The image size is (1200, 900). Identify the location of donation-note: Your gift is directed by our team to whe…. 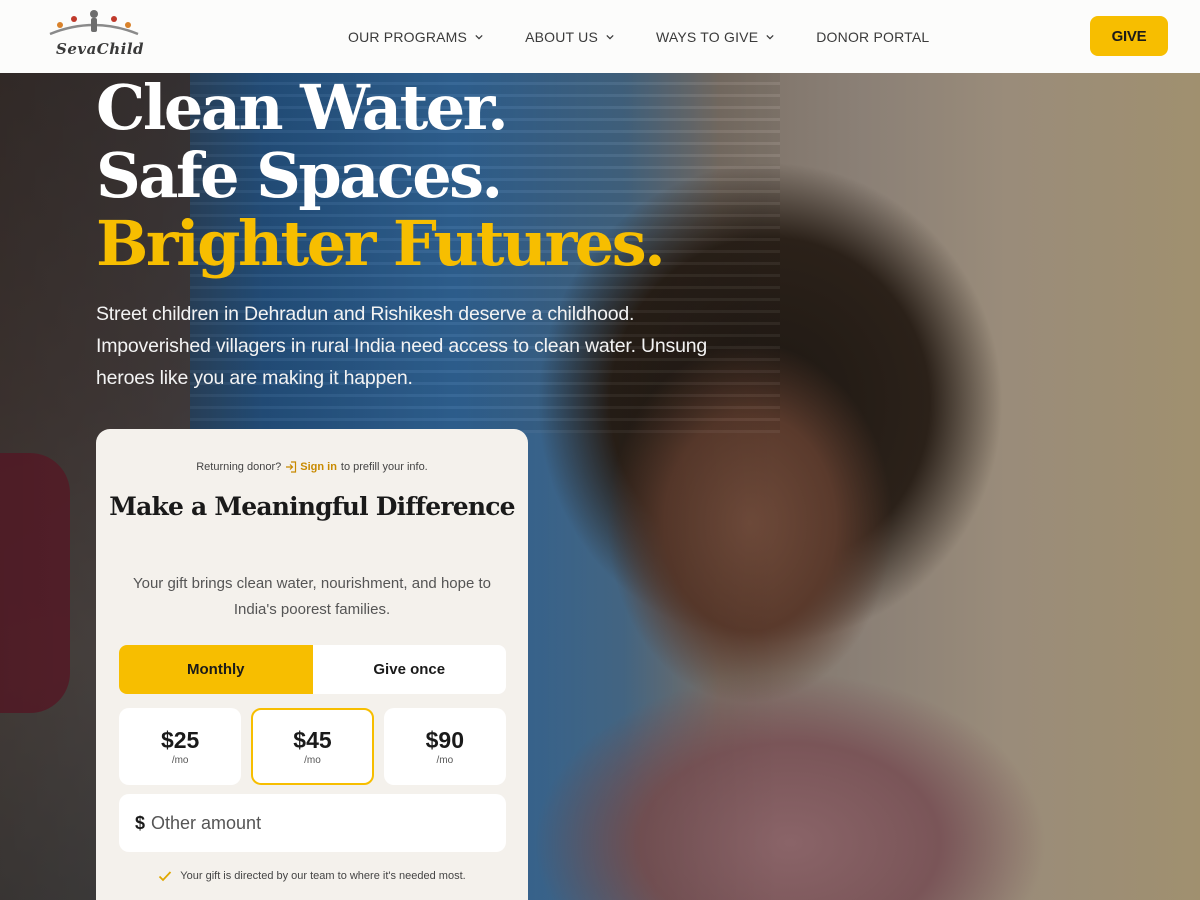
(312, 876).